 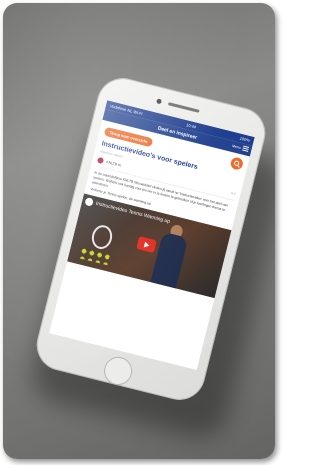 I want to click on tennis-balls, so click(x=94, y=256).